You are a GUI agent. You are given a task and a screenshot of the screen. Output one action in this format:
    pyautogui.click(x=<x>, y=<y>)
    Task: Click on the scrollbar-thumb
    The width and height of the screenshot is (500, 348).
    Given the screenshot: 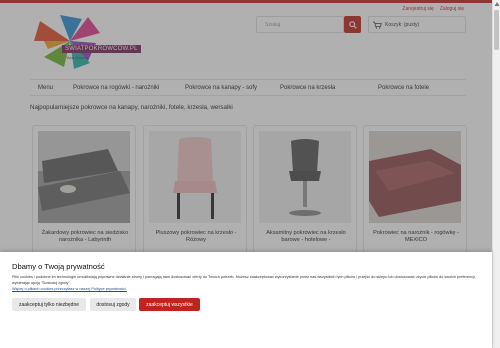 What is the action you would take?
    pyautogui.click(x=496, y=30)
    